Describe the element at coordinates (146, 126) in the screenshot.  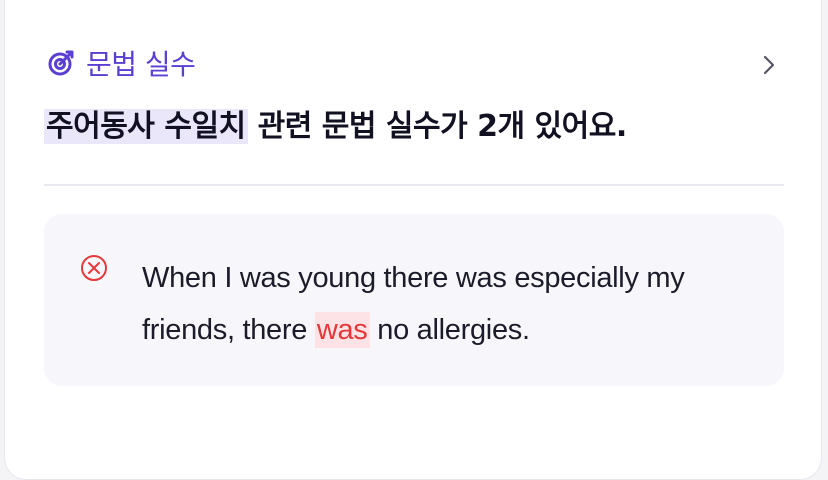
I see `highlighted-topic: 주어동사 수일치` at that location.